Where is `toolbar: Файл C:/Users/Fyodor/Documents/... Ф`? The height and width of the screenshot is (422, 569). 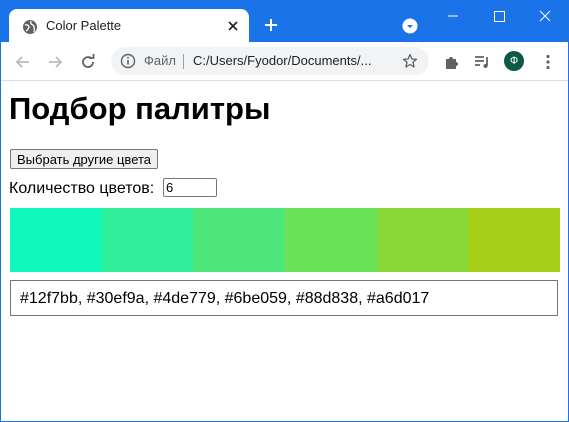
toolbar: Файл C:/Users/Fyodor/Documents/... Ф is located at coordinates (284, 61).